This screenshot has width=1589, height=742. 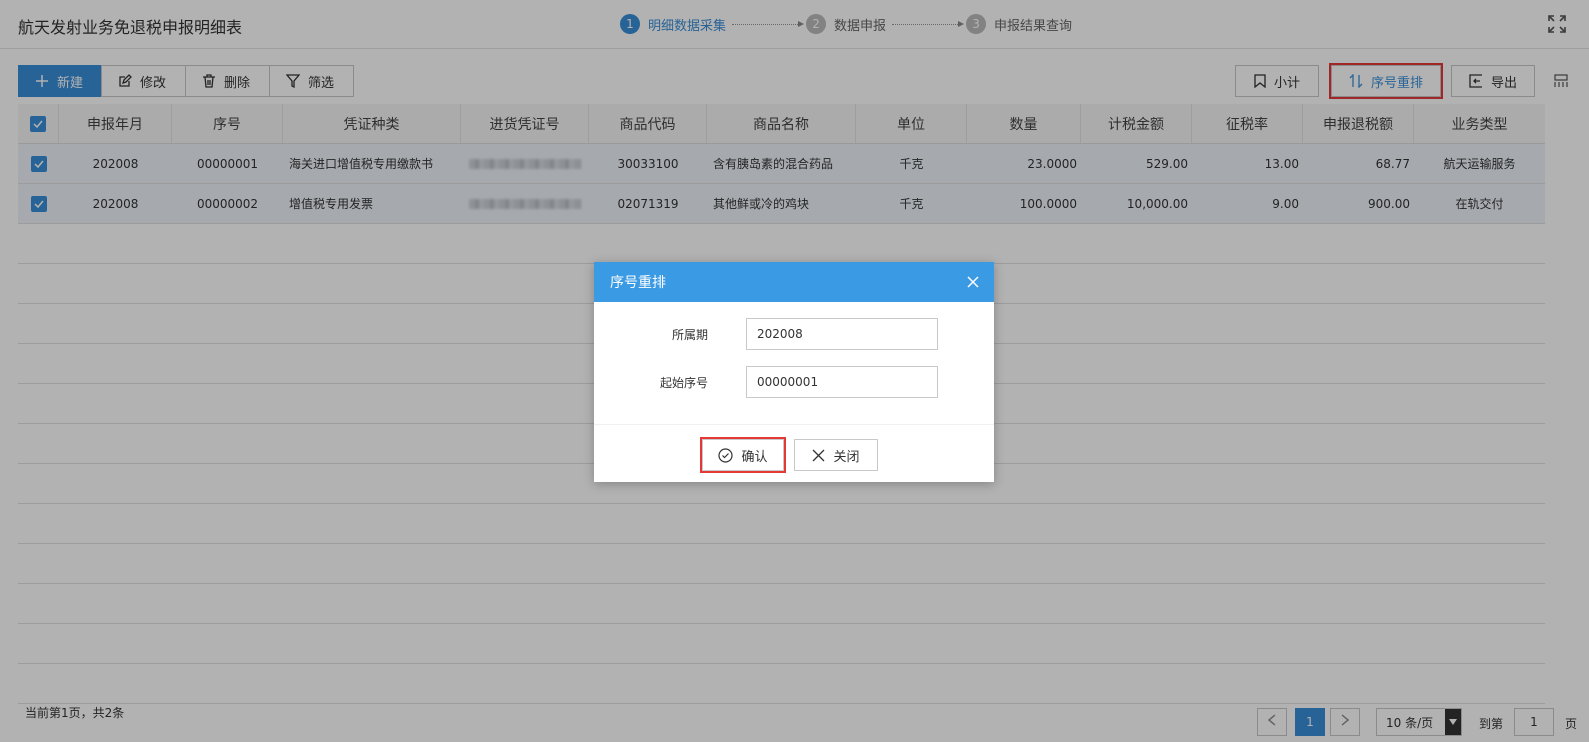 I want to click on period-label: 所属期, so click(x=689, y=334).